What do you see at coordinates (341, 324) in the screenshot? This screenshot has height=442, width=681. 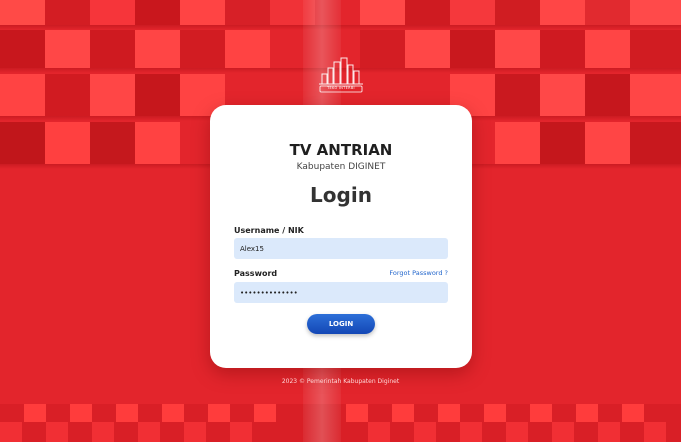 I see `login-button: LOGIN` at bounding box center [341, 324].